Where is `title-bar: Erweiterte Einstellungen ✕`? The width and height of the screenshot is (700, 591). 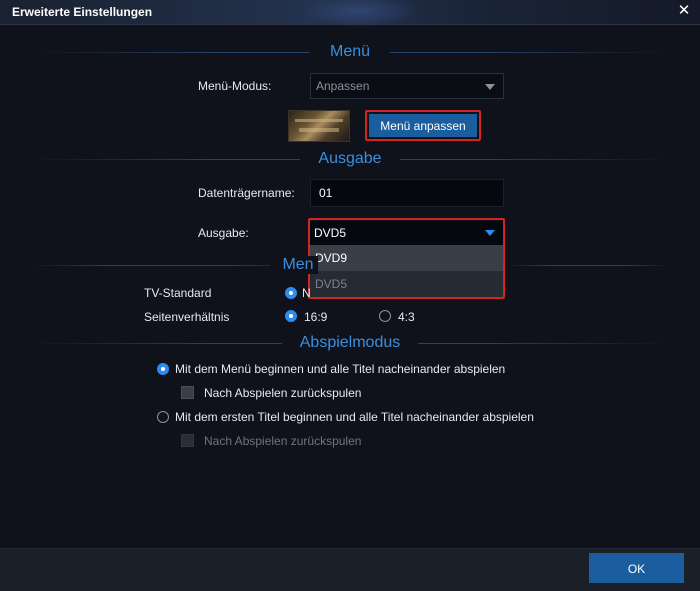 title-bar: Erweiterte Einstellungen ✕ is located at coordinates (350, 14).